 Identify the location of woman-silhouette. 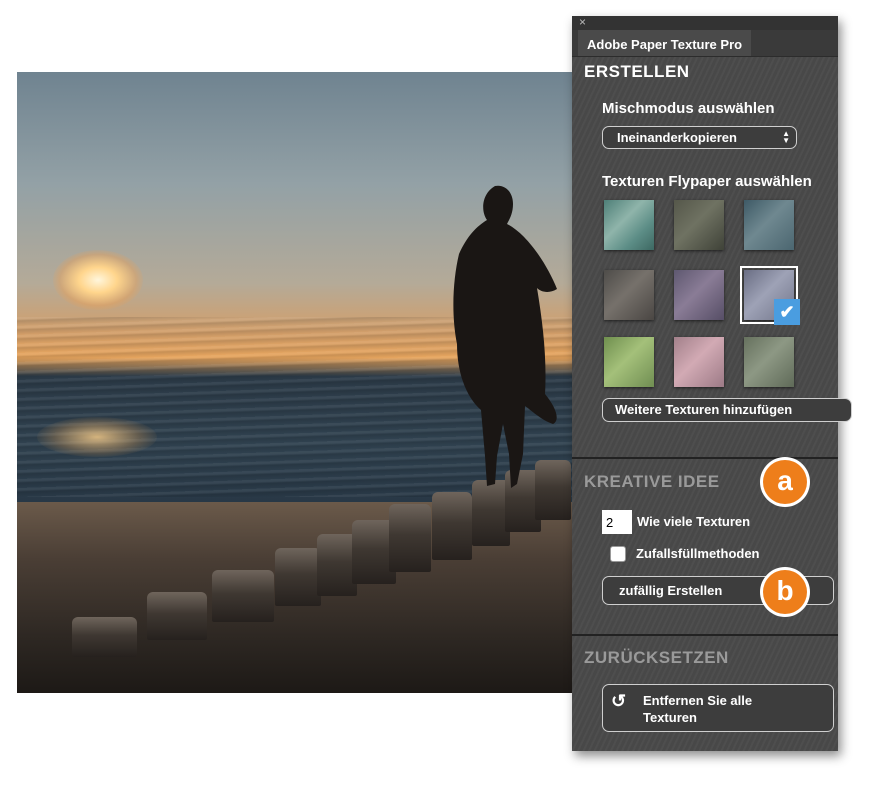
(505, 336).